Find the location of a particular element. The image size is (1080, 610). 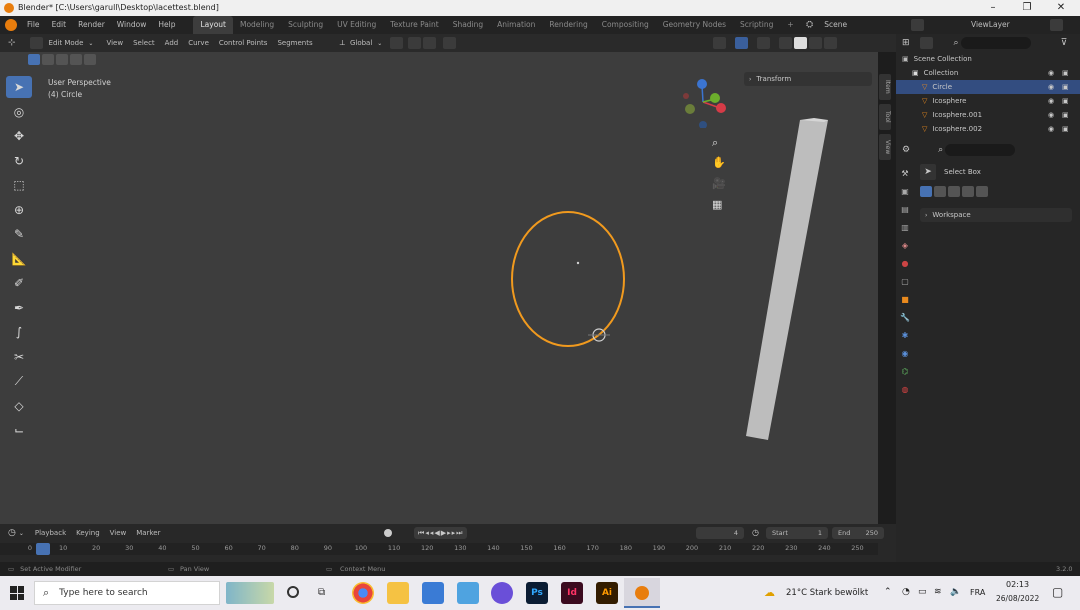

outliner-row: ▣ Scene Collection is located at coordinates (988, 59).